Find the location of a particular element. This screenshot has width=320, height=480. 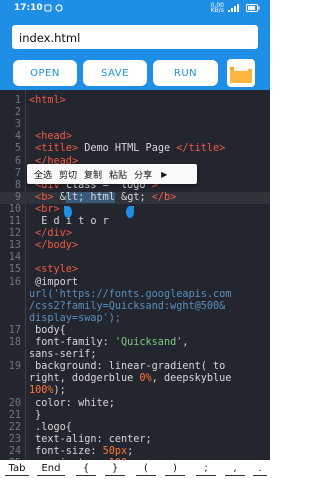

menu-paste: 粘贴 is located at coordinates (118, 174).